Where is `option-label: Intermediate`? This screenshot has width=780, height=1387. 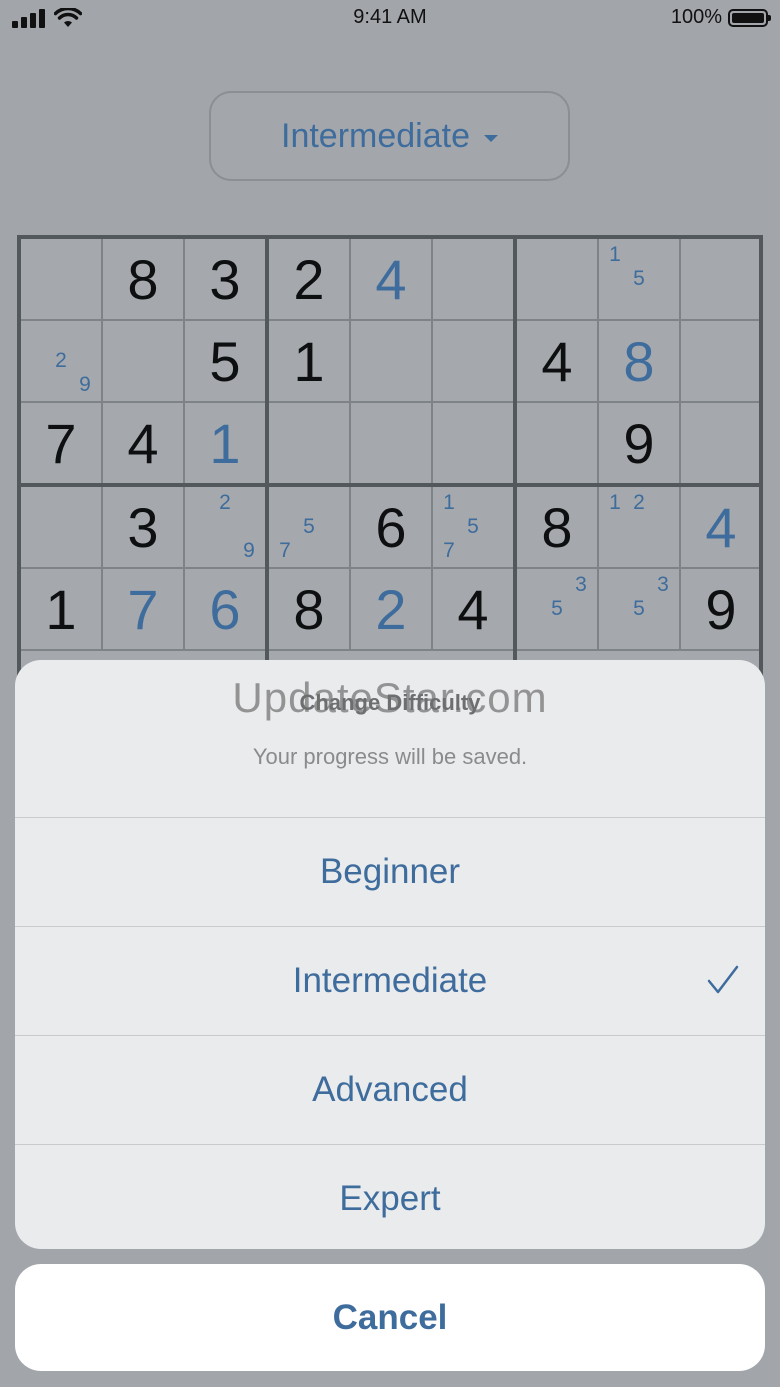 option-label: Intermediate is located at coordinates (390, 980).